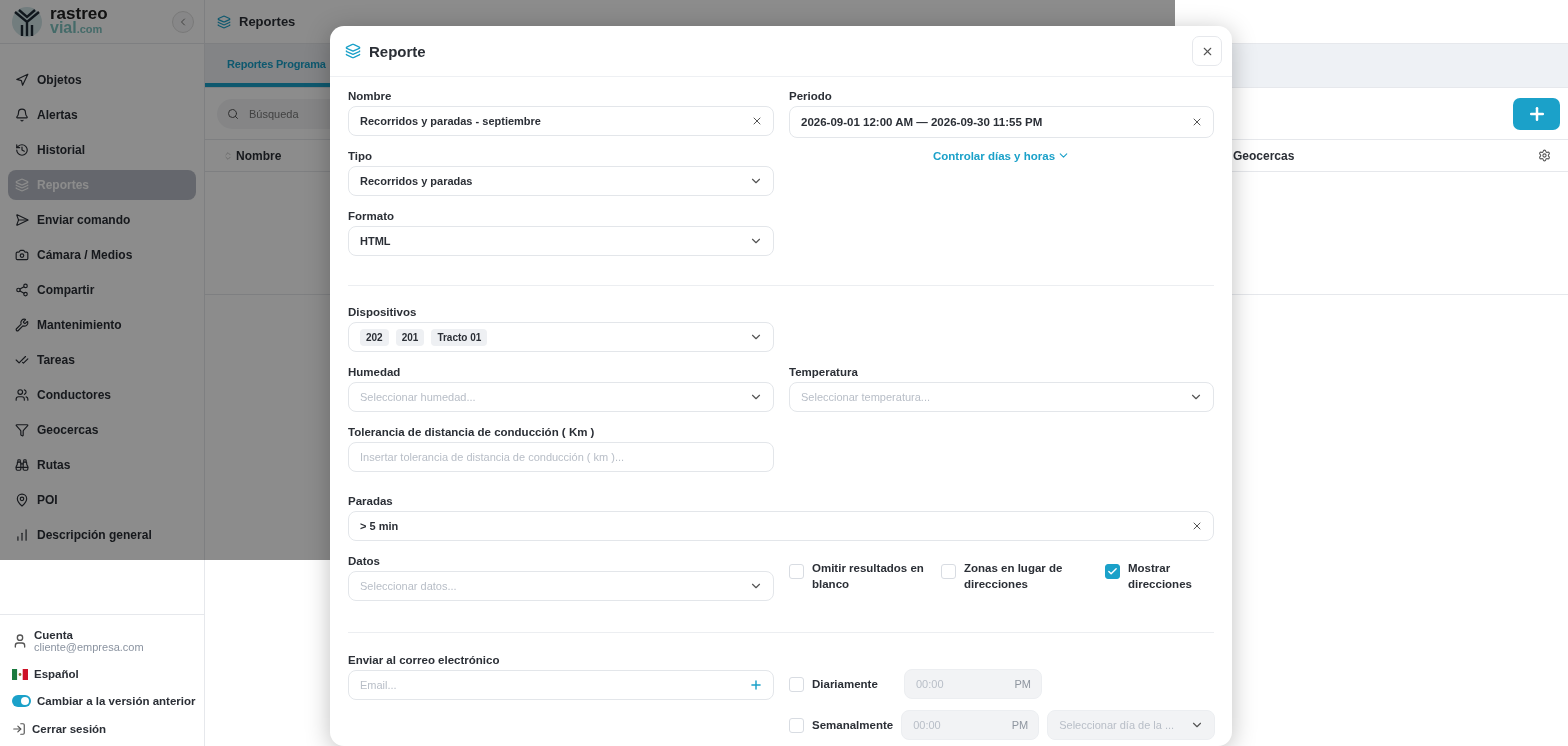  What do you see at coordinates (233, 113) in the screenshot?
I see `search-icon` at bounding box center [233, 113].